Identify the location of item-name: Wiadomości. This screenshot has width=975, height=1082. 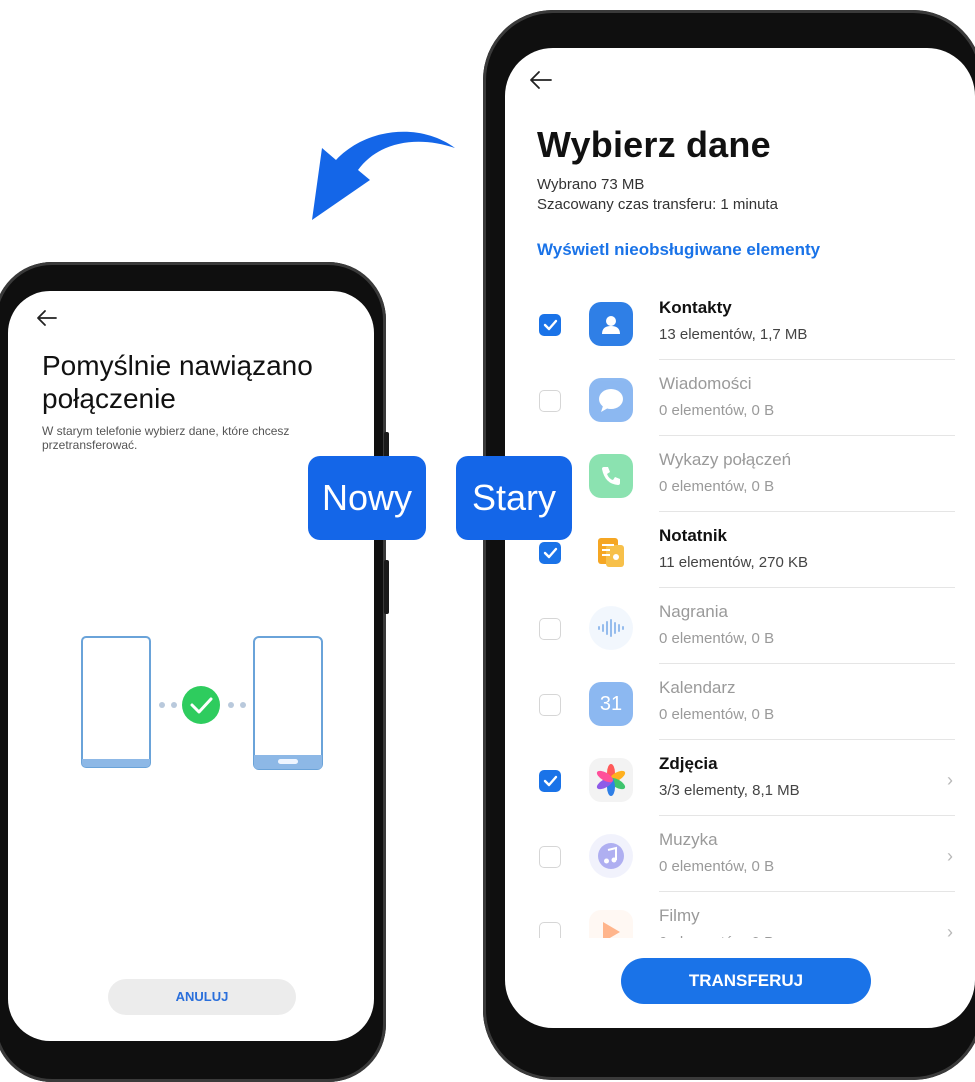
(705, 383).